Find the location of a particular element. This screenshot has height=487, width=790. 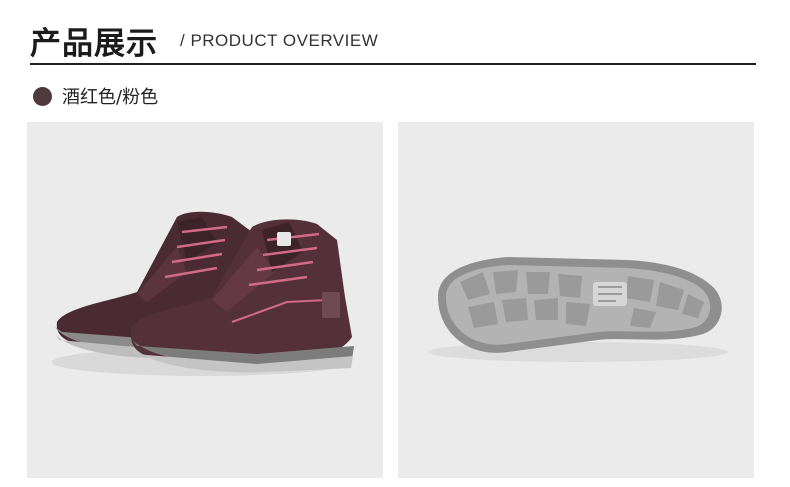

section-header: 产品展示 / PRODUCT OVERVIEW is located at coordinates (393, 40).